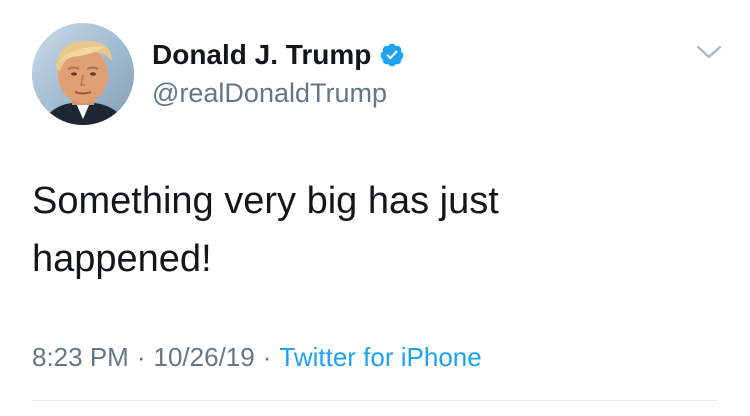 Image resolution: width=750 pixels, height=416 pixels. I want to click on display-name-row: Donald J. Trump, so click(278, 55).